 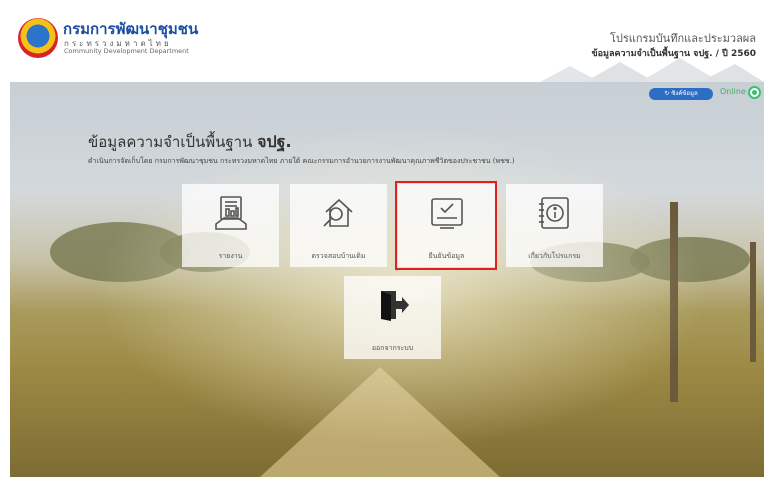 What do you see at coordinates (554, 213) in the screenshot?
I see `info-icon` at bounding box center [554, 213].